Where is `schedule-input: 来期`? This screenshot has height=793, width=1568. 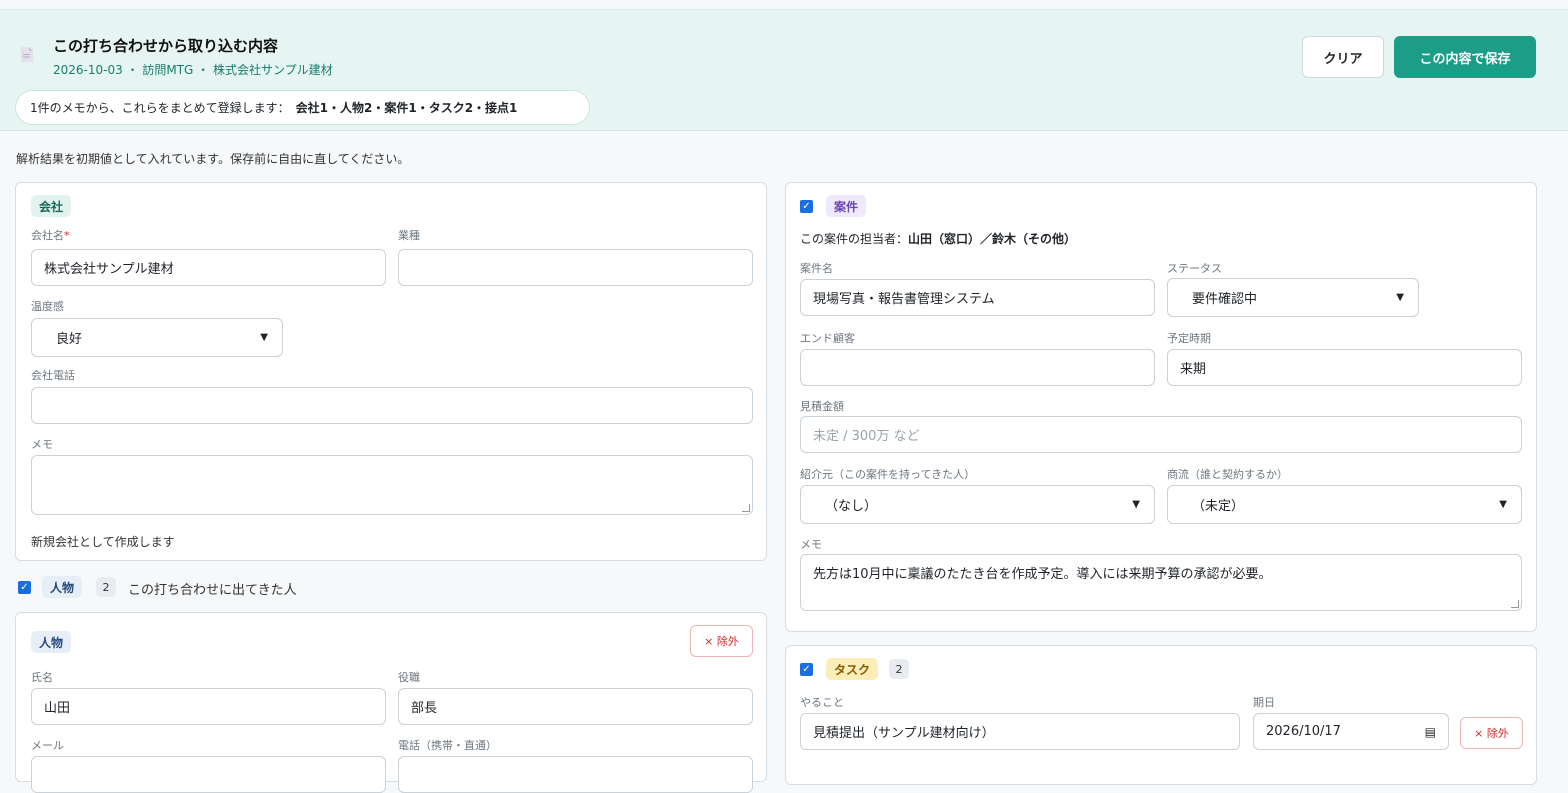 schedule-input: 来期 is located at coordinates (1344, 367).